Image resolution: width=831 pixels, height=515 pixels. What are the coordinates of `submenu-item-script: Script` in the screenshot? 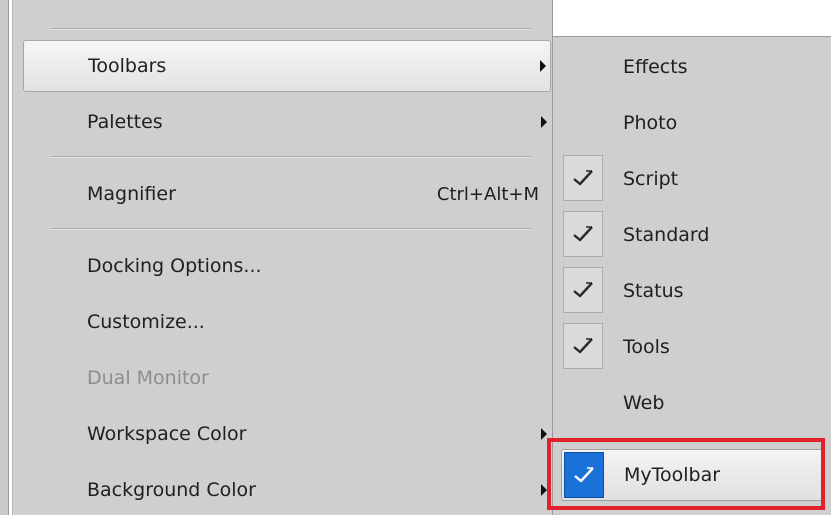 It's located at (692, 179).